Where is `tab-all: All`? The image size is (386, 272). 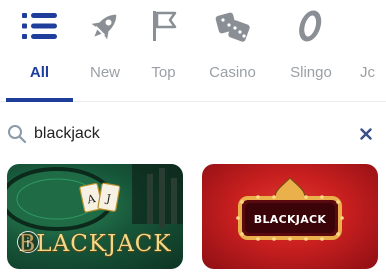 tab-all: All is located at coordinates (39, 50).